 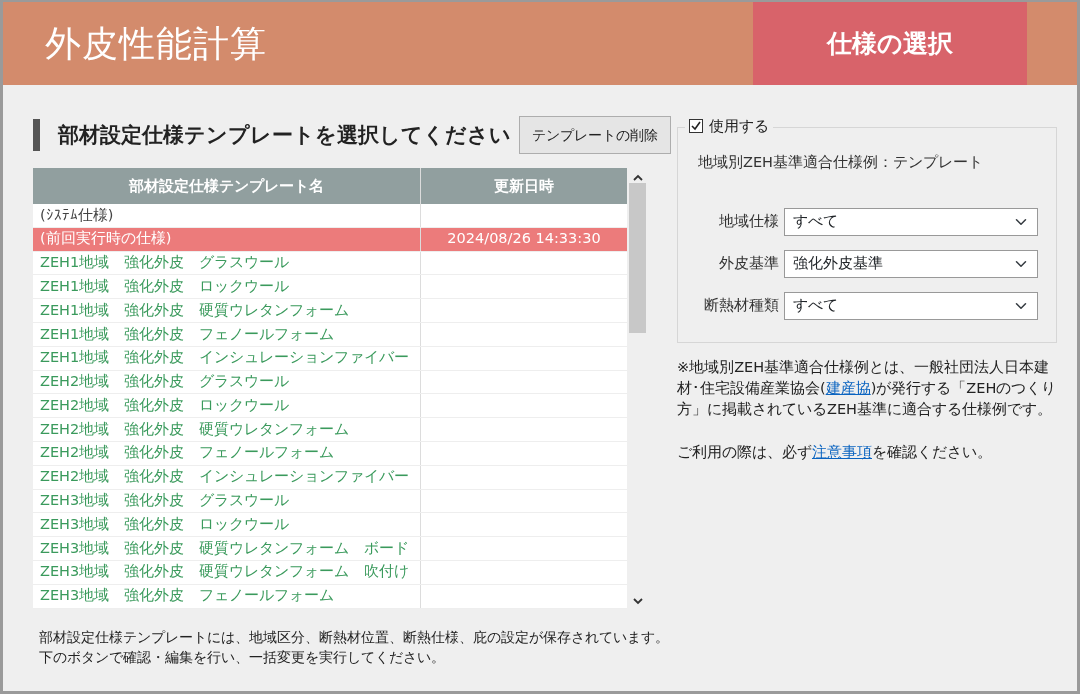 I want to click on delete-template-button: テンプレートの削除, so click(x=595, y=135).